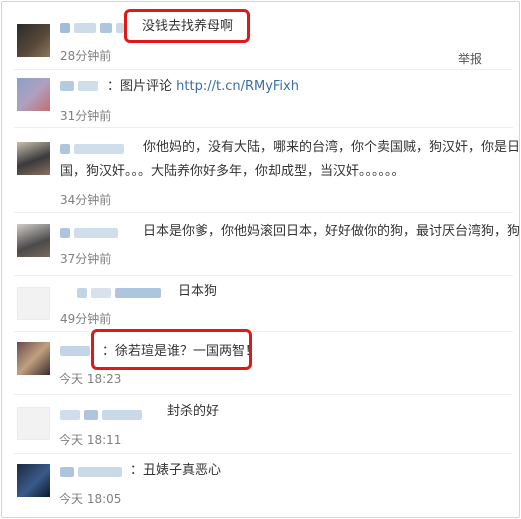 The width and height of the screenshot is (521, 519). What do you see at coordinates (260, 362) in the screenshot?
I see `comment-item: ：徐若瑄是谁？一国两智！ 今天 18:23` at bounding box center [260, 362].